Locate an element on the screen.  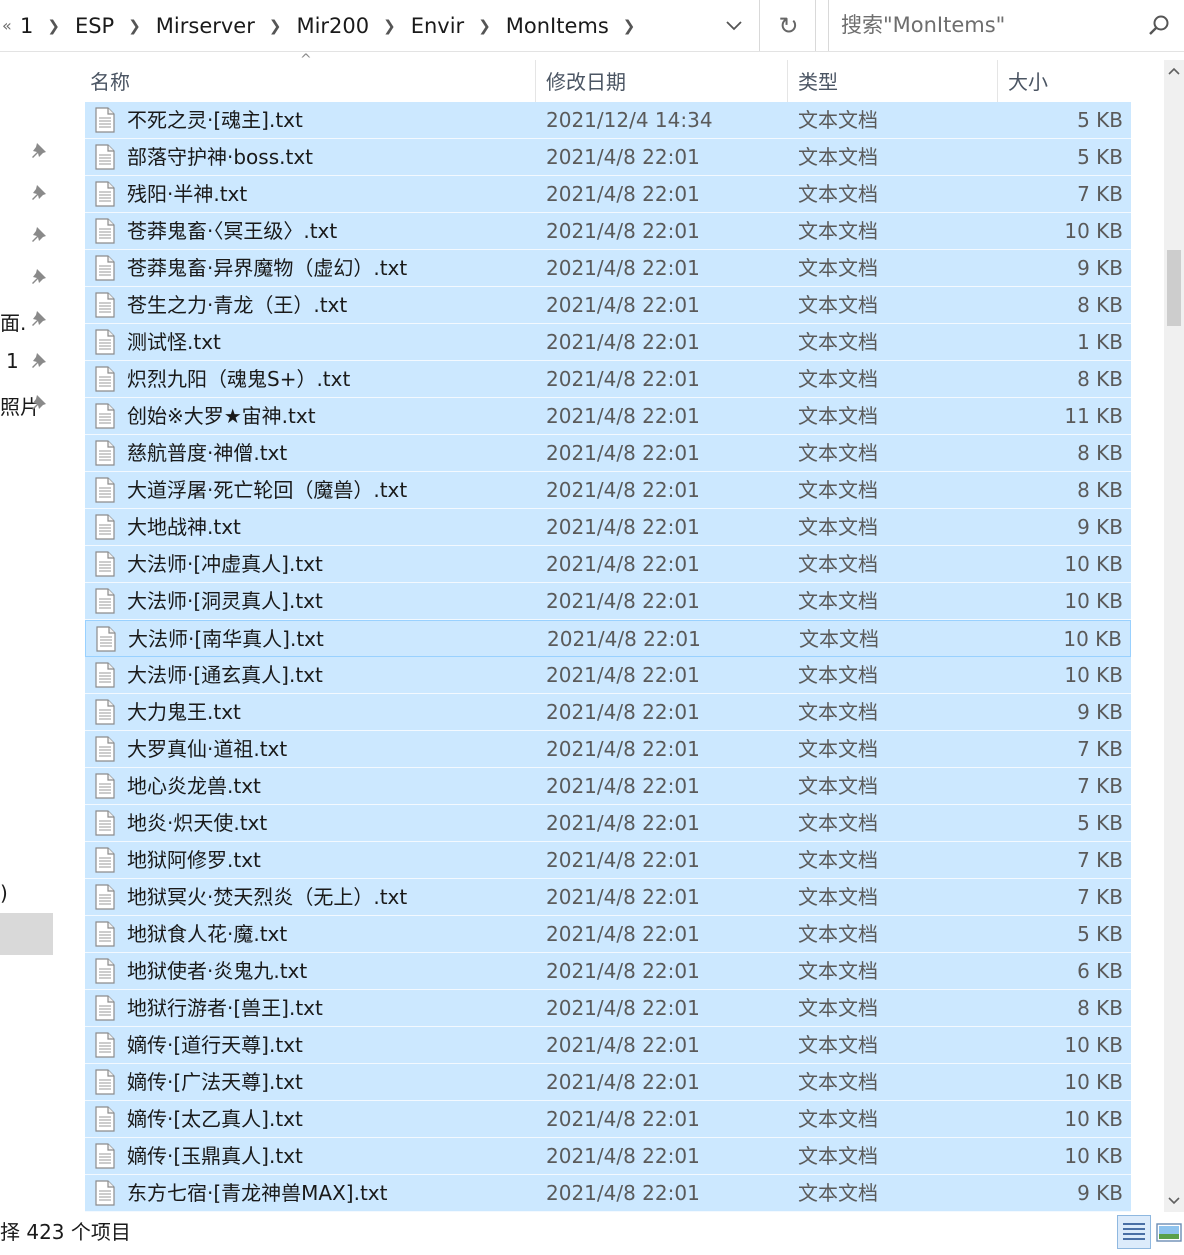
file-row: 地狱行游者·[兽王].txt 2021/4/8 22:01 文本文档 8 KB is located at coordinates (608, 1008).